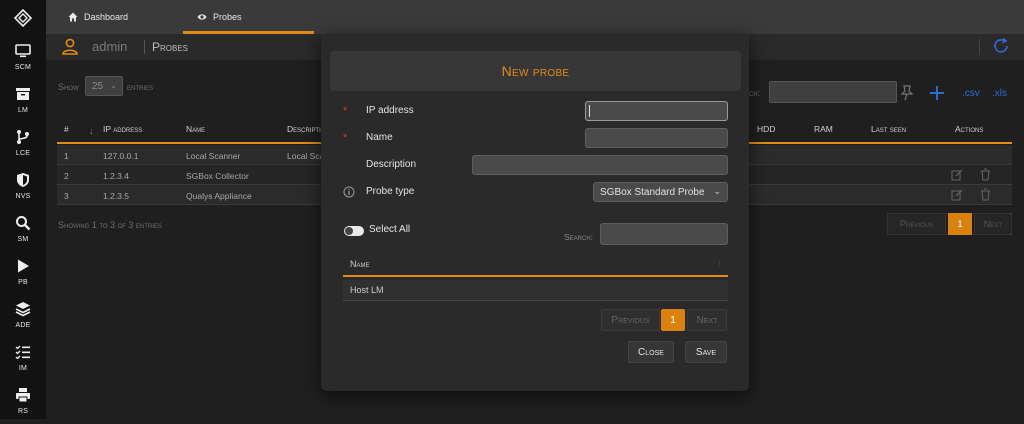 This screenshot has width=1024, height=424. What do you see at coordinates (960, 224) in the screenshot?
I see `current-page-button: 1` at bounding box center [960, 224].